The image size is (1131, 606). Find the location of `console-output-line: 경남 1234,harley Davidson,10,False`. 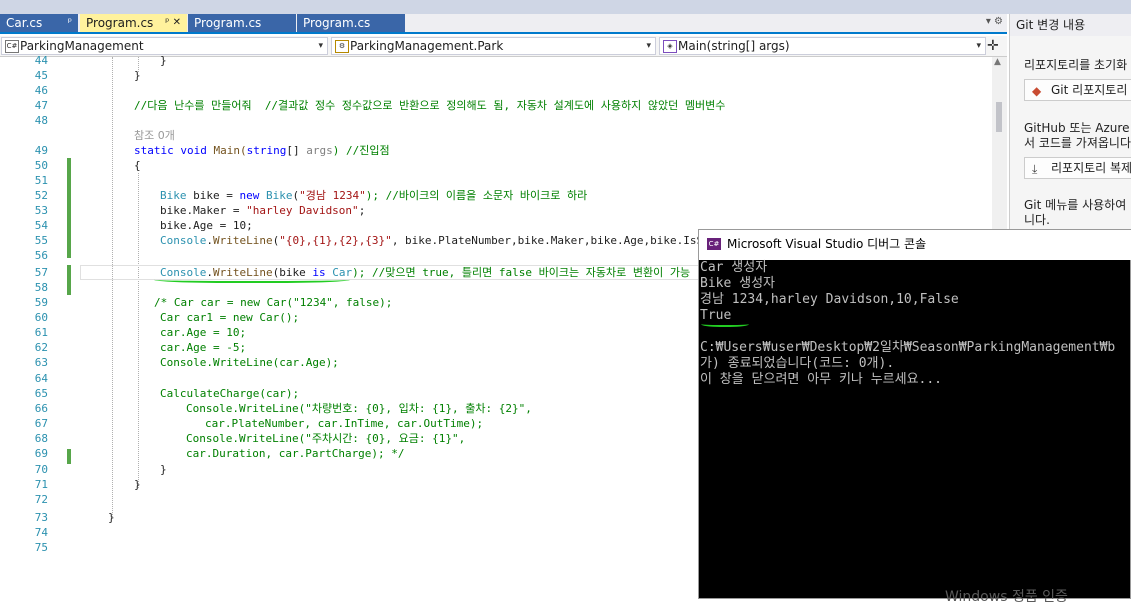

console-output-line: 경남 1234,harley Davidson,10,False is located at coordinates (829, 299).